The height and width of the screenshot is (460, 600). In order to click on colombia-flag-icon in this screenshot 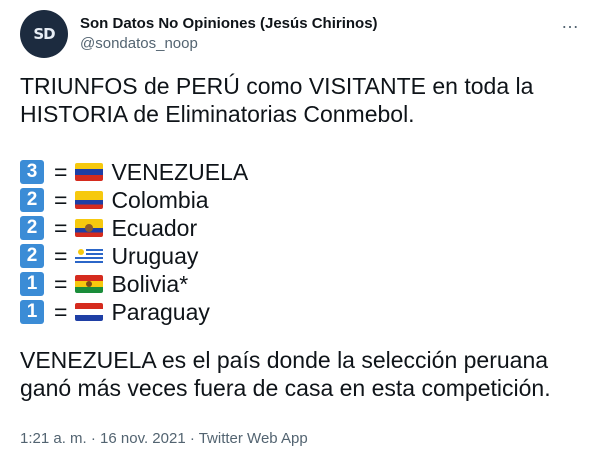, I will do `click(89, 200)`.